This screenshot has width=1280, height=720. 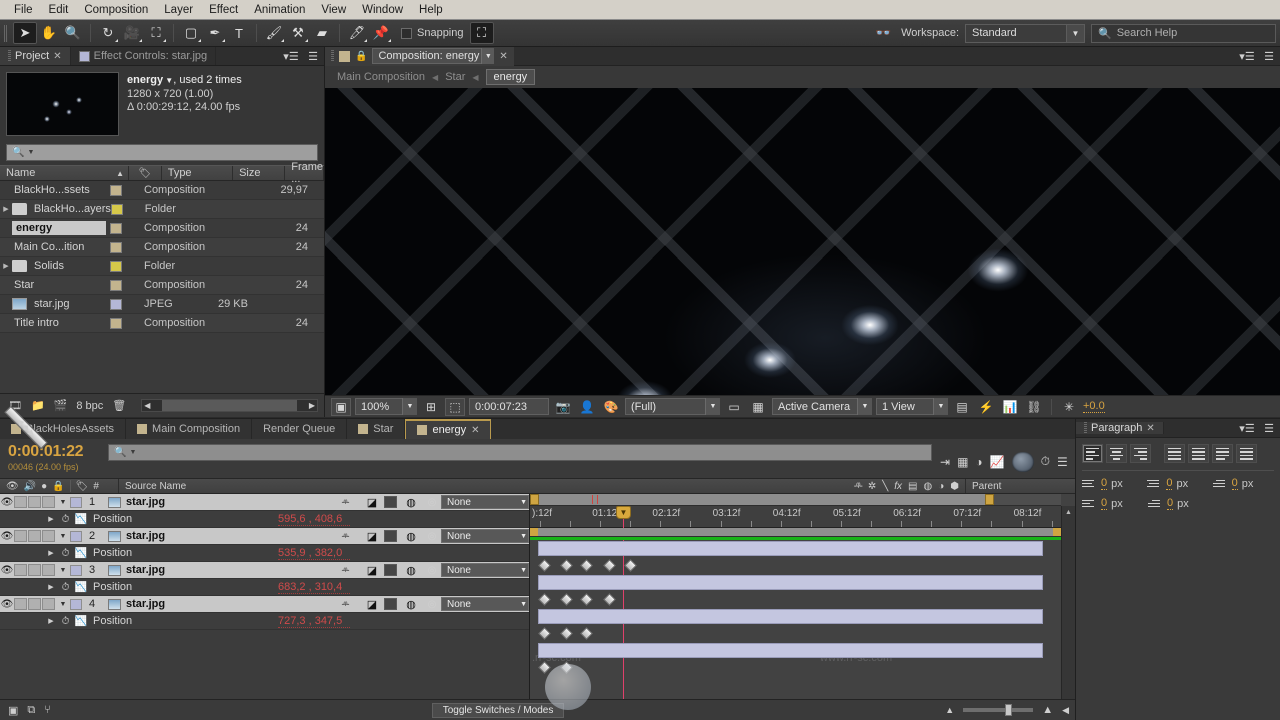 I want to click on snapshot-icon: 📷, so click(x=563, y=407).